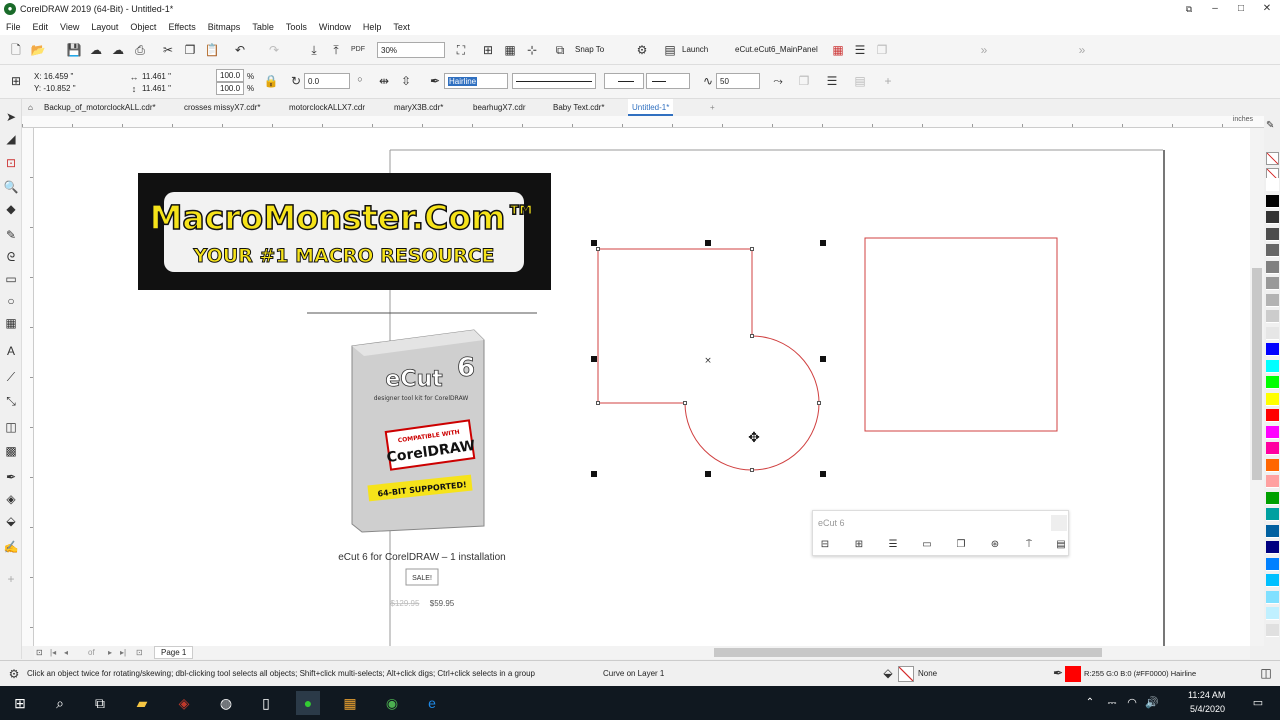 The height and width of the screenshot is (720, 1280). Describe the element at coordinates (823, 359) in the screenshot. I see `selection-handle-mr` at that location.